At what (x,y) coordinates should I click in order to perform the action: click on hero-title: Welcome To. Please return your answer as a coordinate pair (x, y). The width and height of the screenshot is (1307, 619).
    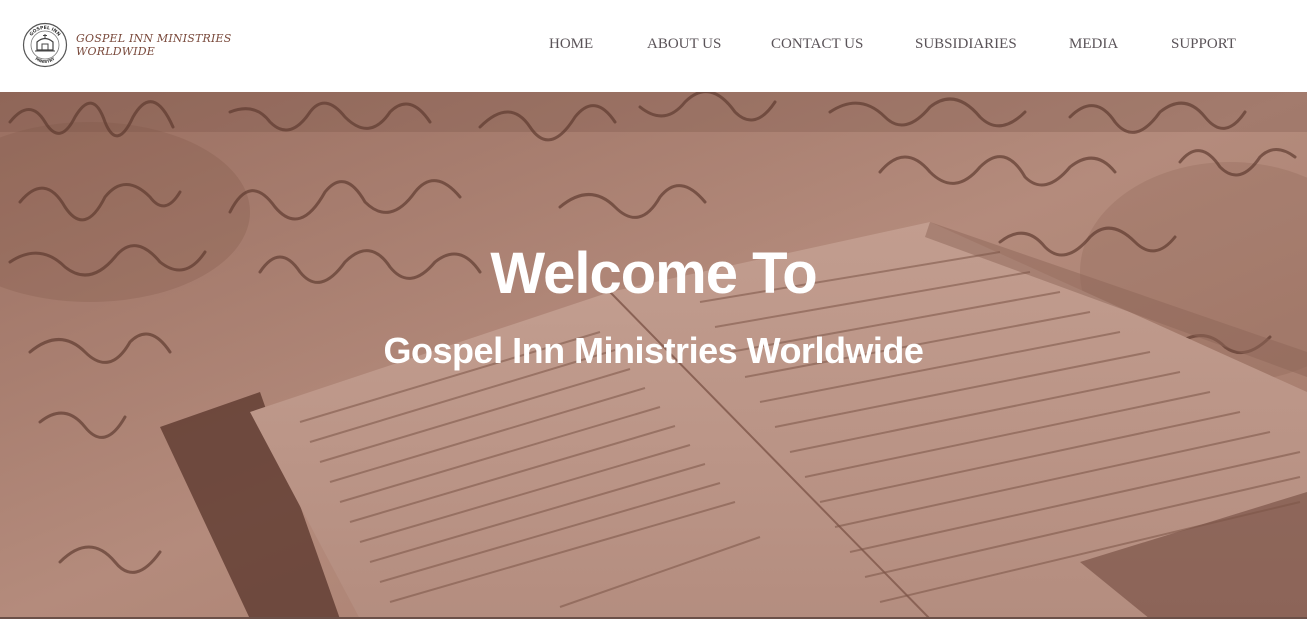
    Looking at the image, I should click on (653, 273).